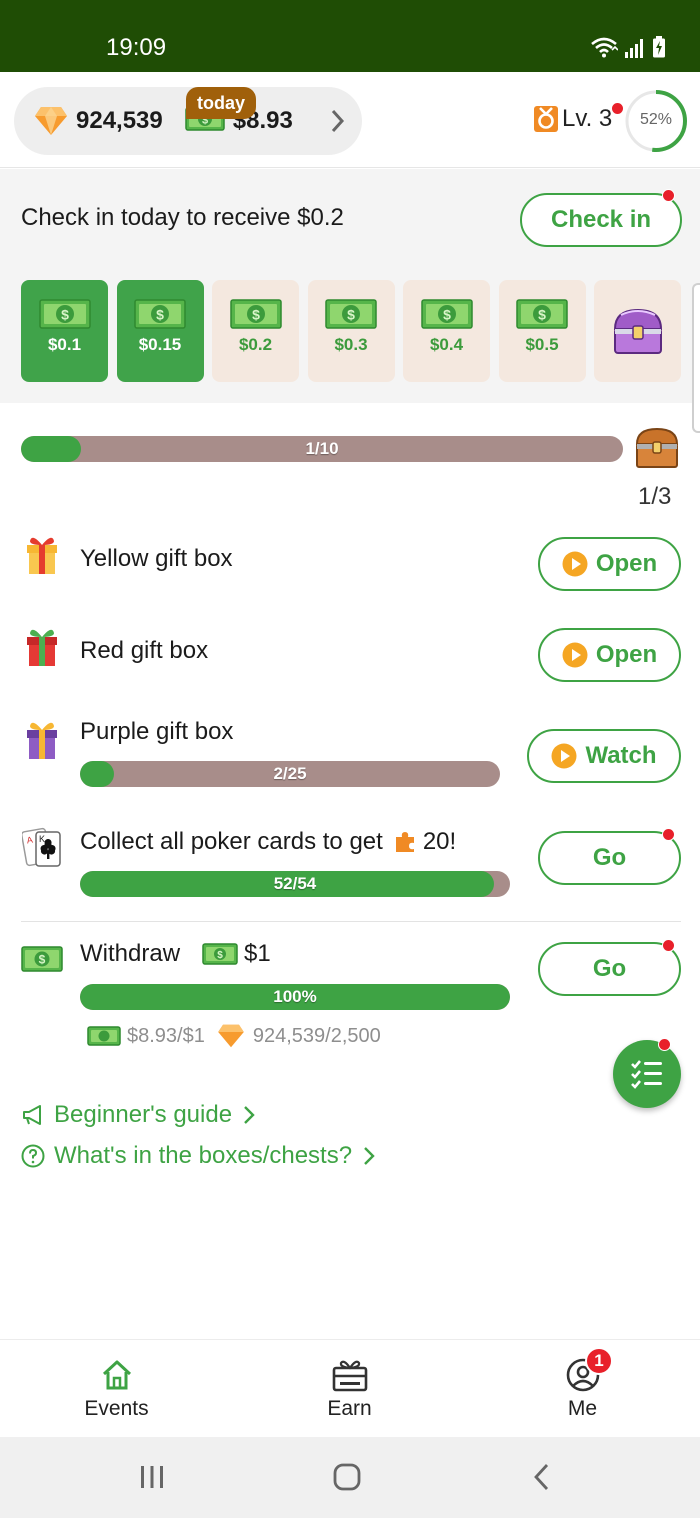 This screenshot has height=1518, width=700. What do you see at coordinates (42, 740) in the screenshot?
I see `purple-gift-box-icon` at bounding box center [42, 740].